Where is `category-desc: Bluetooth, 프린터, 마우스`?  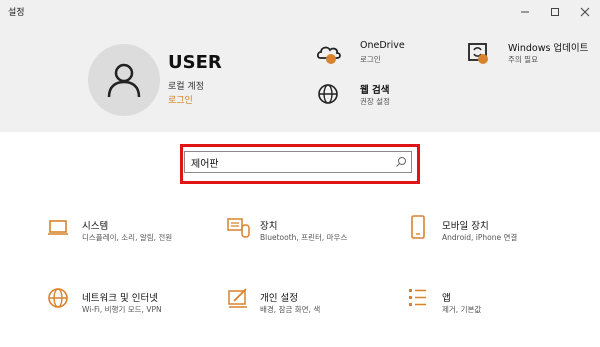 category-desc: Bluetooth, 프린터, 마우스 is located at coordinates (304, 237).